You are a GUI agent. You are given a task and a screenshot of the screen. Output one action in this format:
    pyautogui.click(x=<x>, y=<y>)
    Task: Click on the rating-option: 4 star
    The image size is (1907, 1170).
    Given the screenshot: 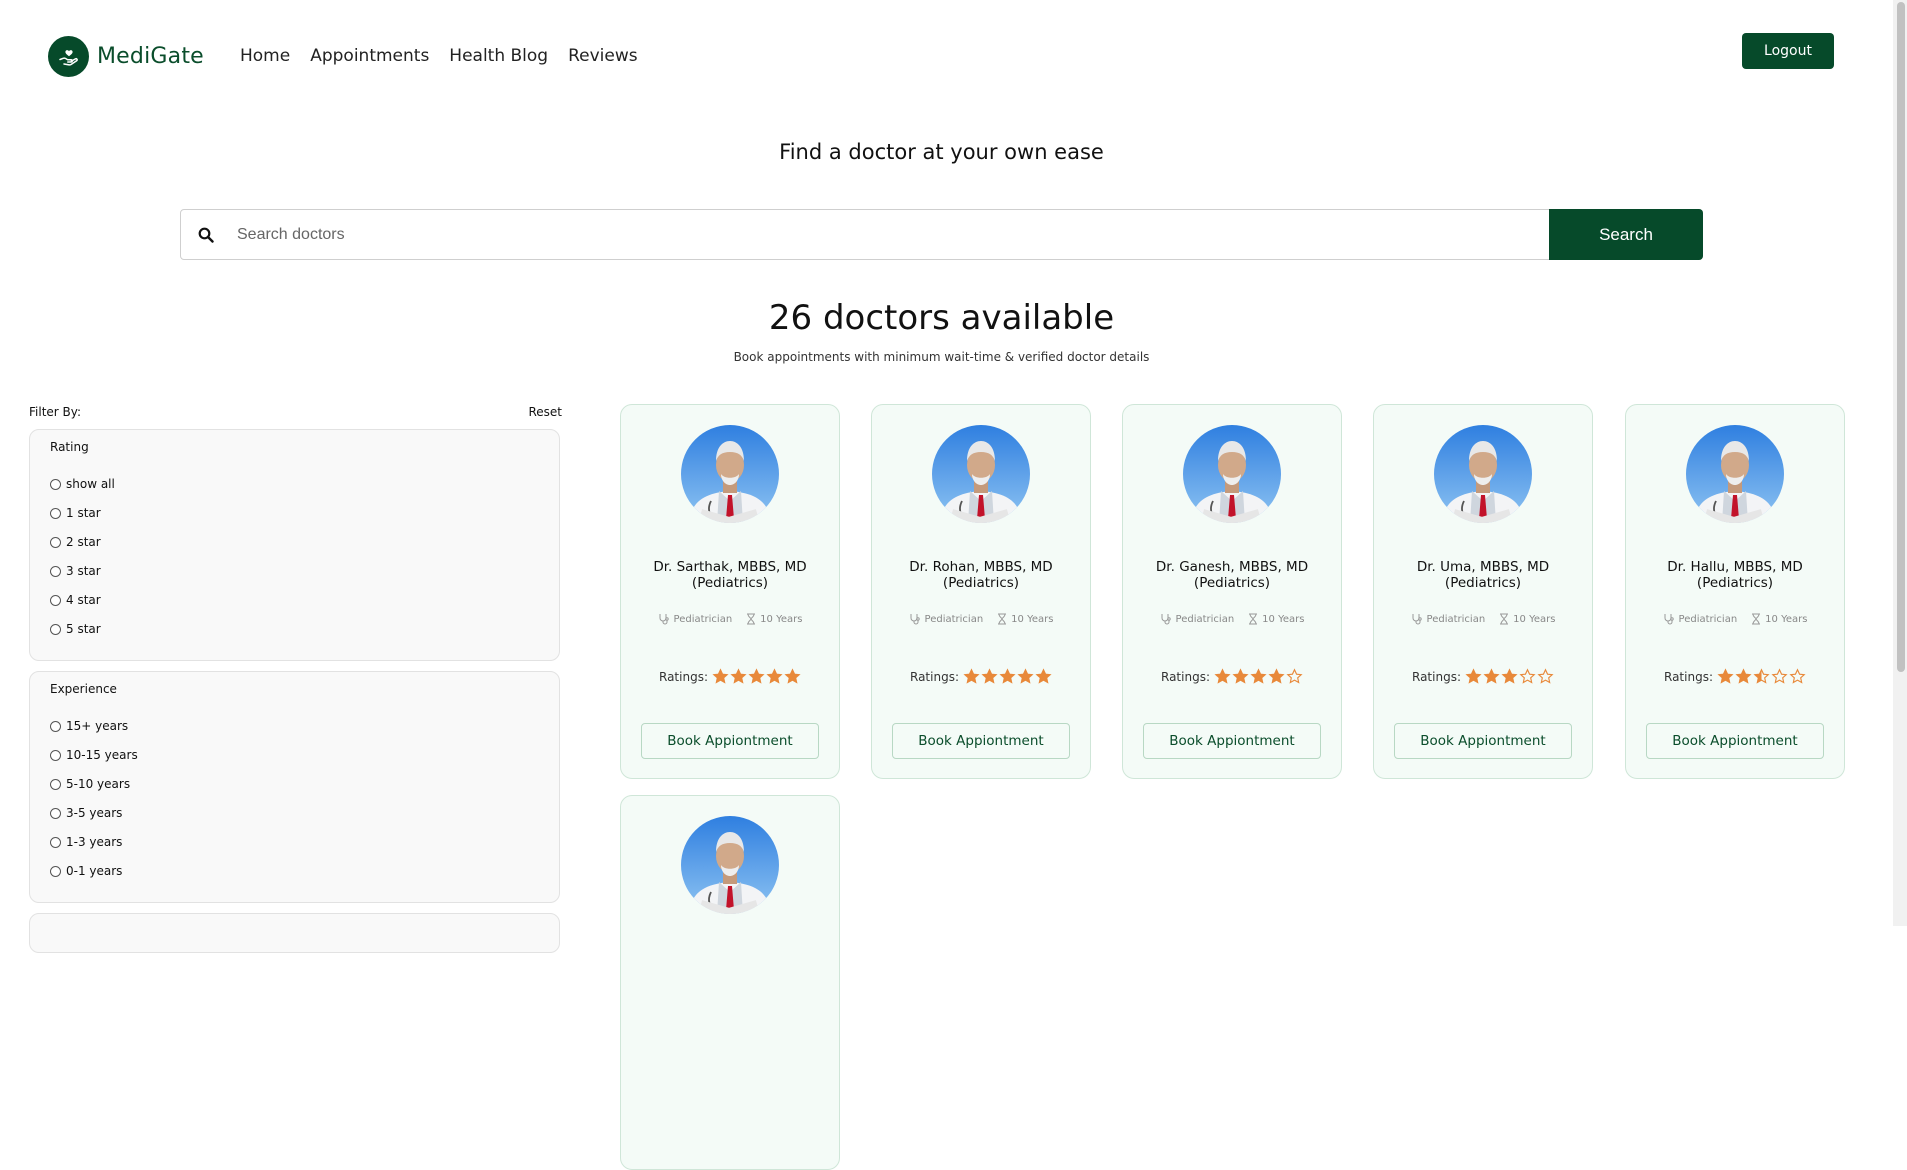 What is the action you would take?
    pyautogui.click(x=75, y=600)
    